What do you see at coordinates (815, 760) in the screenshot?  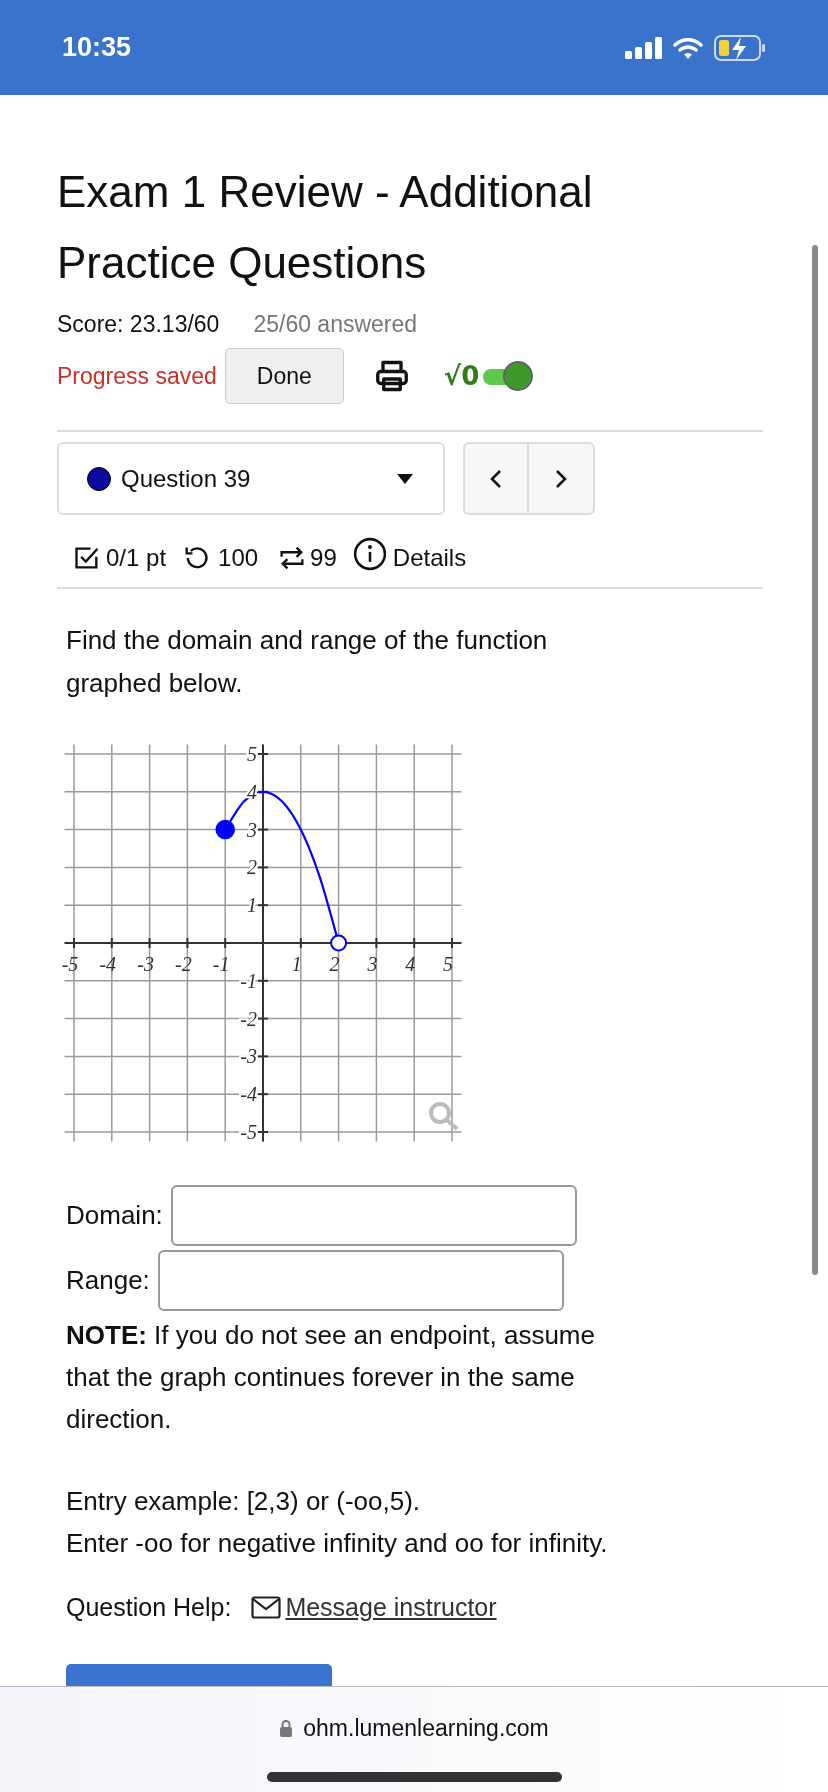 I see `scrollbar` at bounding box center [815, 760].